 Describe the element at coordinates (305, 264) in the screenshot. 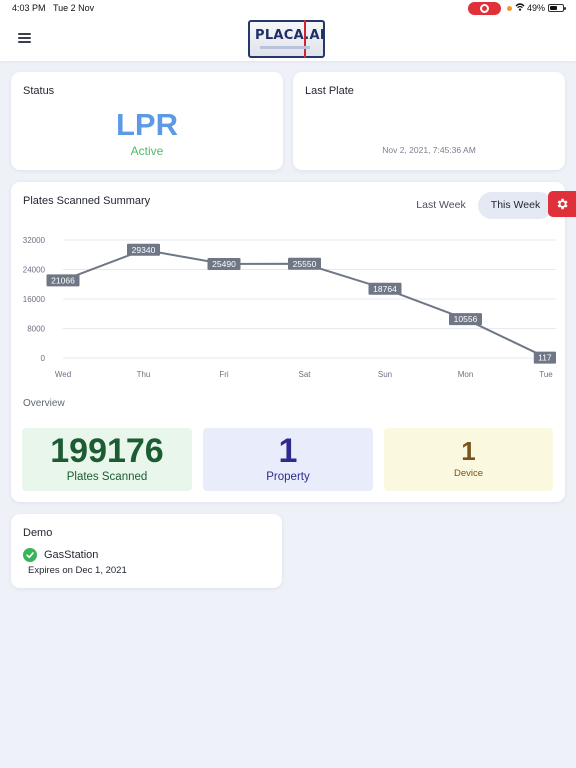

I see `data-label: 25550` at that location.